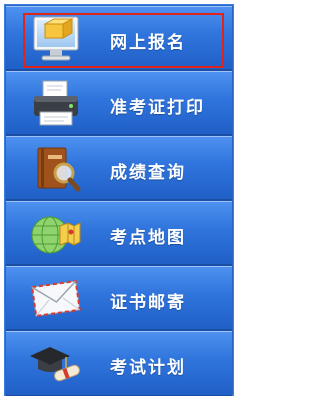 This screenshot has height=401, width=320. I want to click on book-magnifier-icon, so click(56, 169).